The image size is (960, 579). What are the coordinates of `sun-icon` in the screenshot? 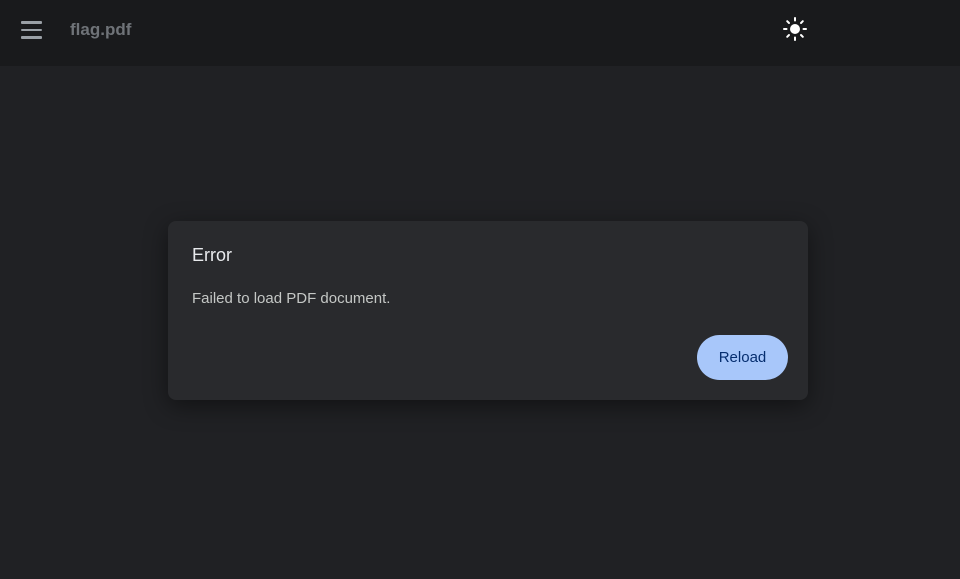 It's located at (795, 29).